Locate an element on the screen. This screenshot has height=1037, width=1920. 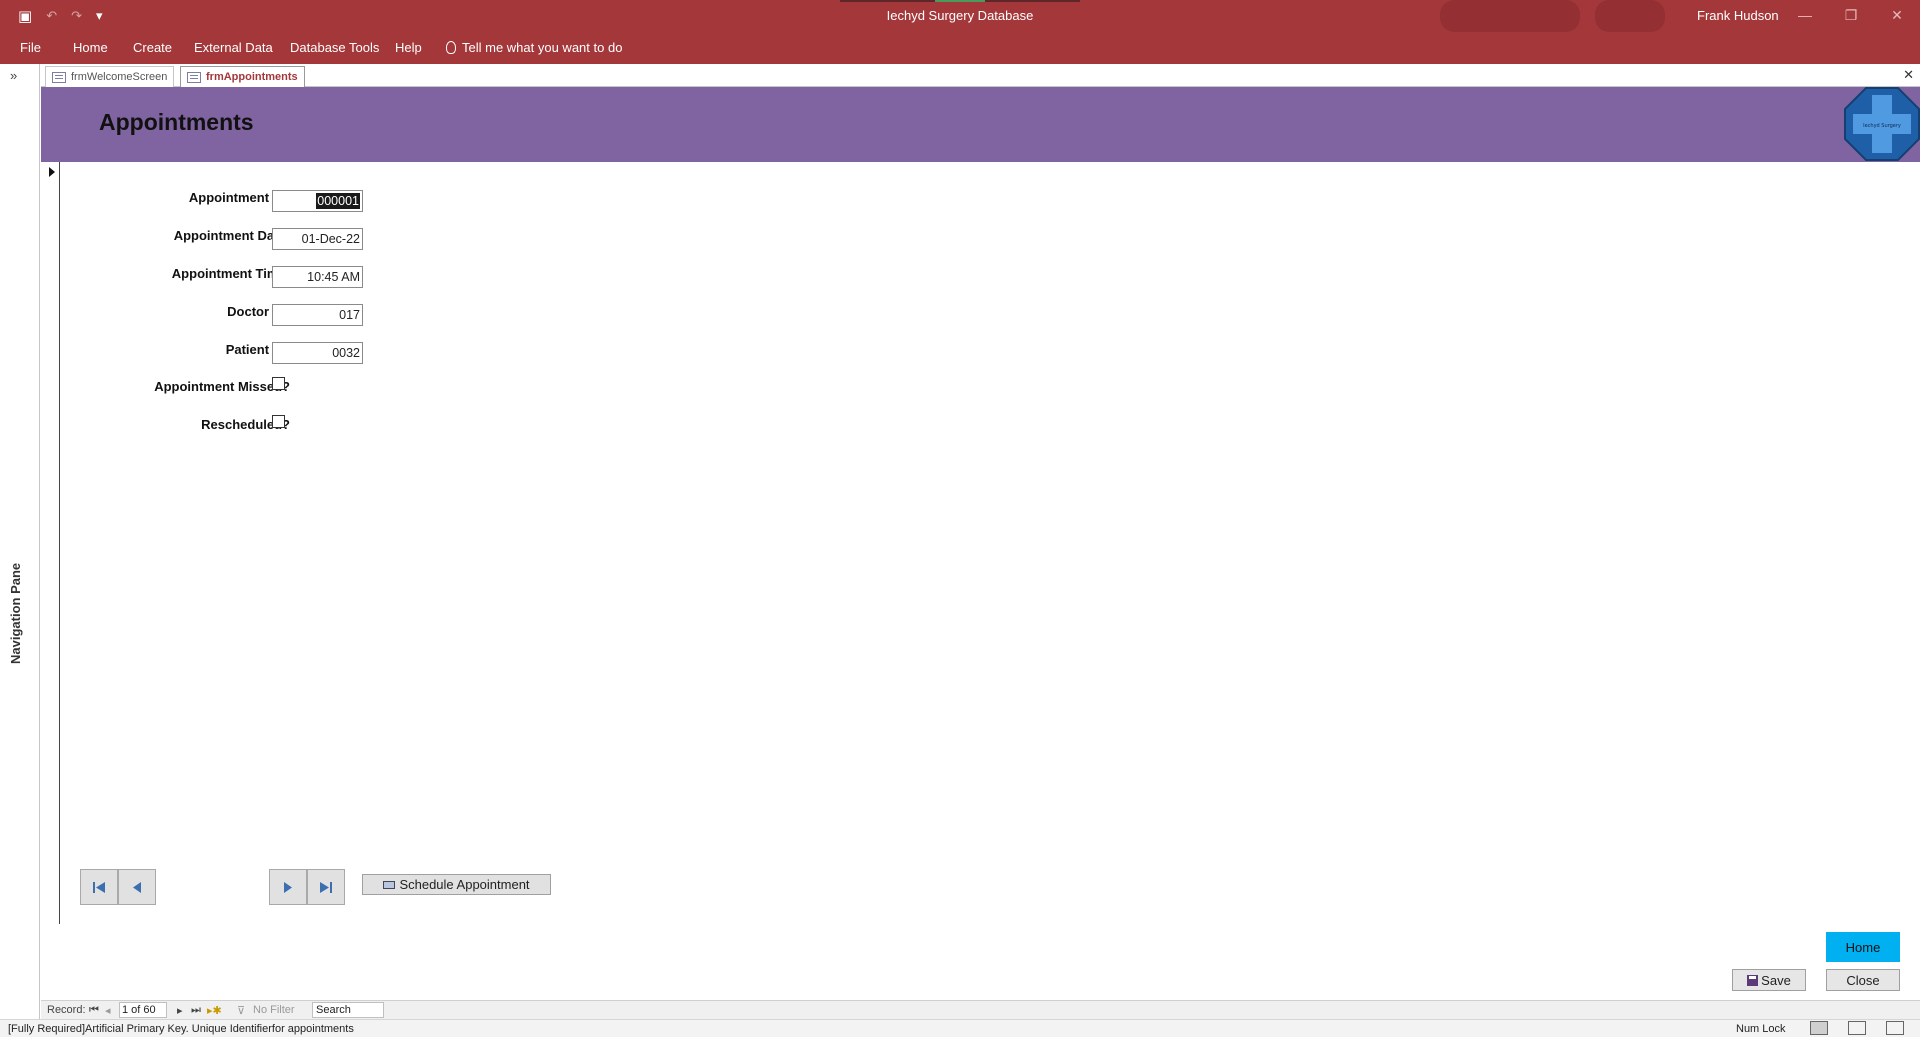
form-view-icon is located at coordinates (1819, 1028).